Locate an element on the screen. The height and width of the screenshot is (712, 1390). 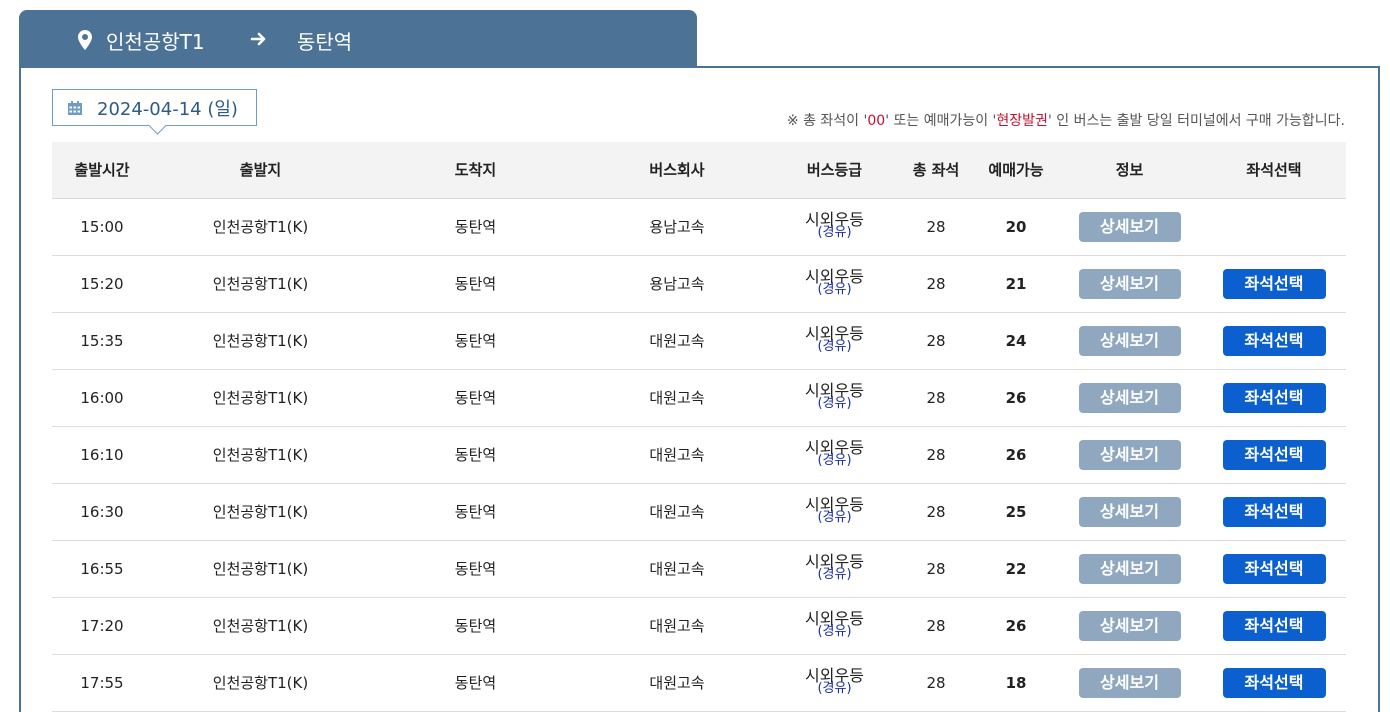
table-row: 15:00 인천공항T1(K) 동탄역 용남고속 시외우등 (경유) 28 20 상세보기 is located at coordinates (699, 227).